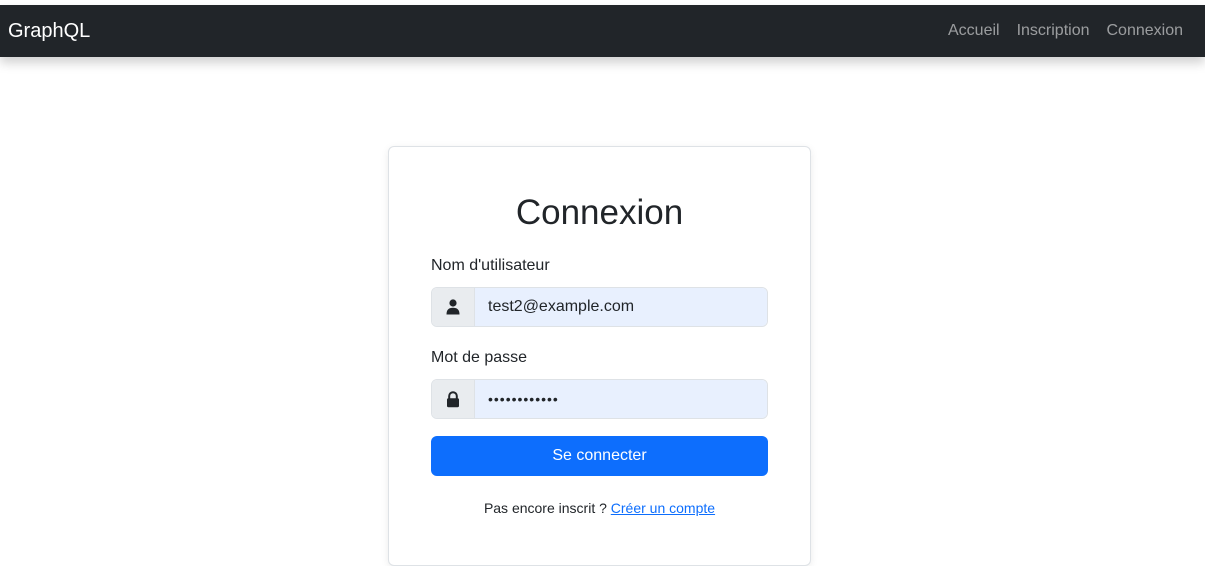 The image size is (1205, 566). What do you see at coordinates (453, 307) in the screenshot?
I see `user-icon` at bounding box center [453, 307].